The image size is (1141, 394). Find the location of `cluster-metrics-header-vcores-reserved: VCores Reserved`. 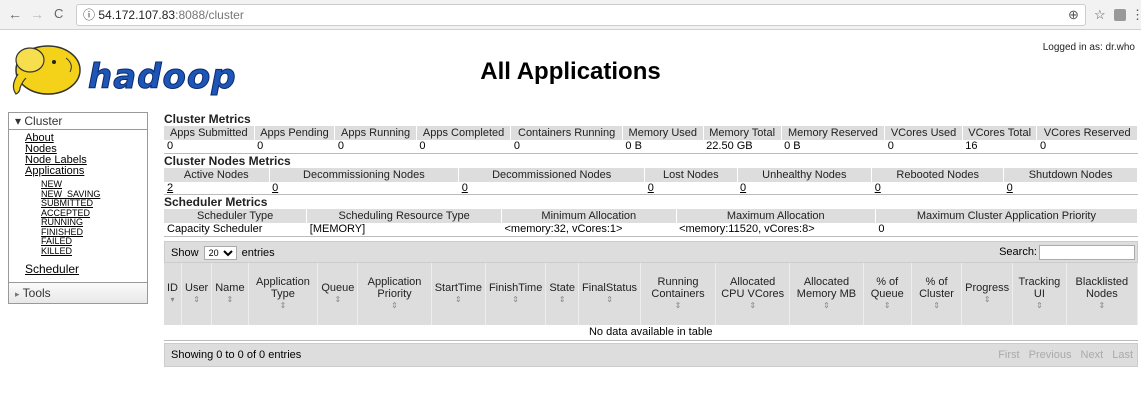

cluster-metrics-header-vcores-reserved: VCores Reserved is located at coordinates (1087, 133).